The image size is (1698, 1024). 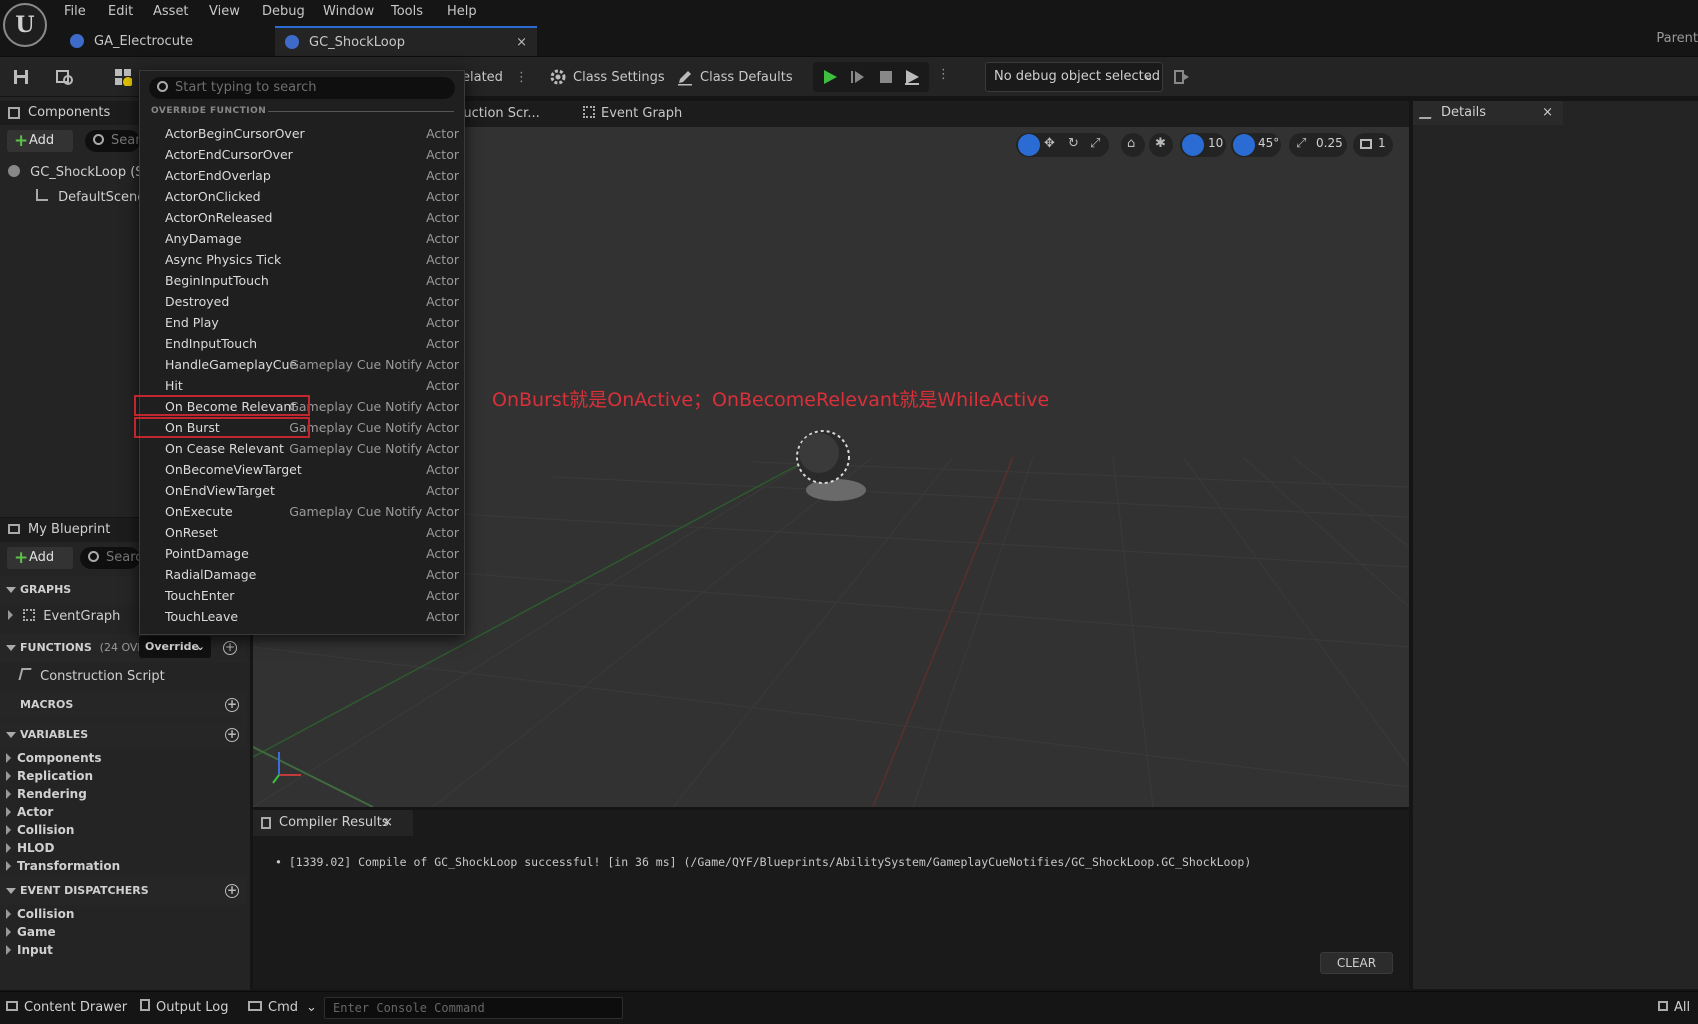 What do you see at coordinates (123, 866) in the screenshot?
I see `variable-category-transformation: Transformation` at bounding box center [123, 866].